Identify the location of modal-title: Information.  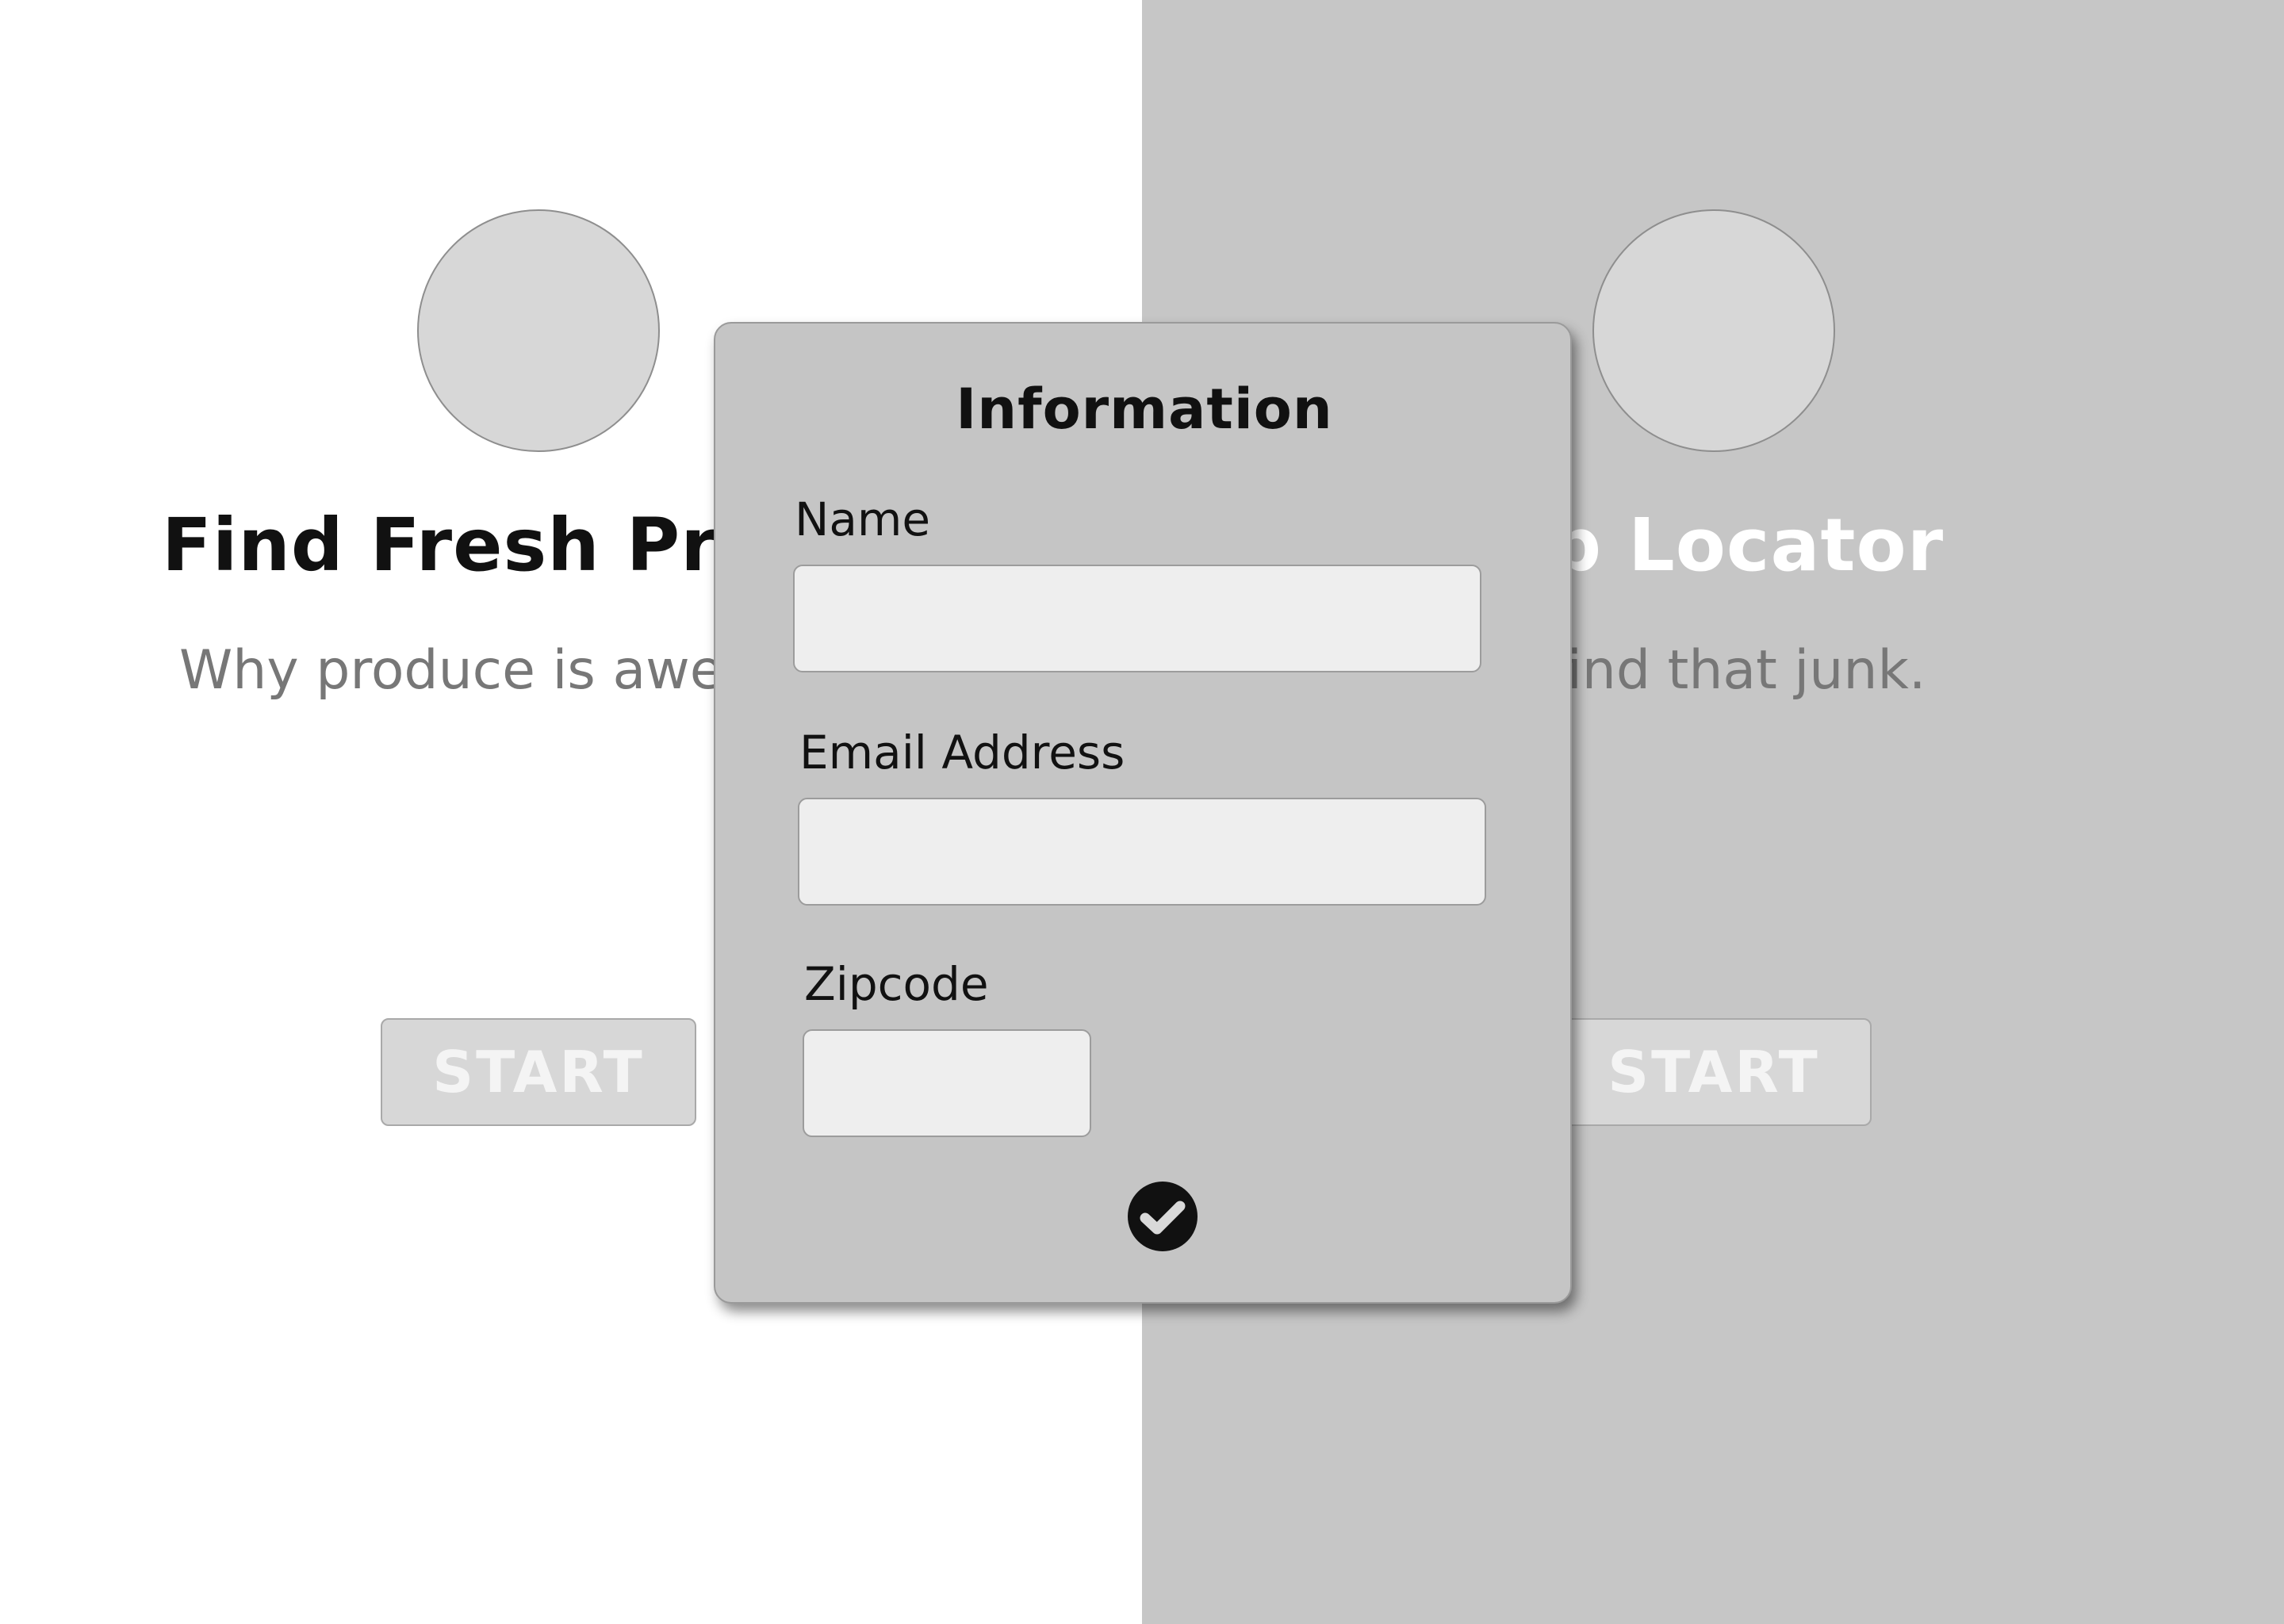
(1144, 409).